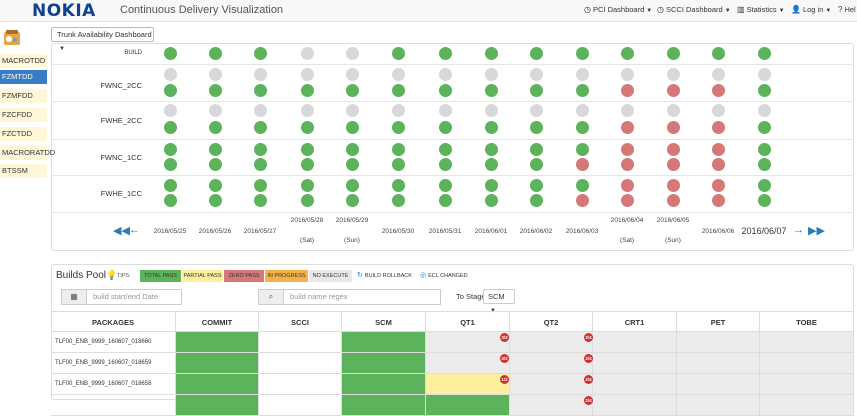 The height and width of the screenshot is (416, 857). What do you see at coordinates (362, 297) in the screenshot?
I see `build-name-search-input: build name regex` at bounding box center [362, 297].